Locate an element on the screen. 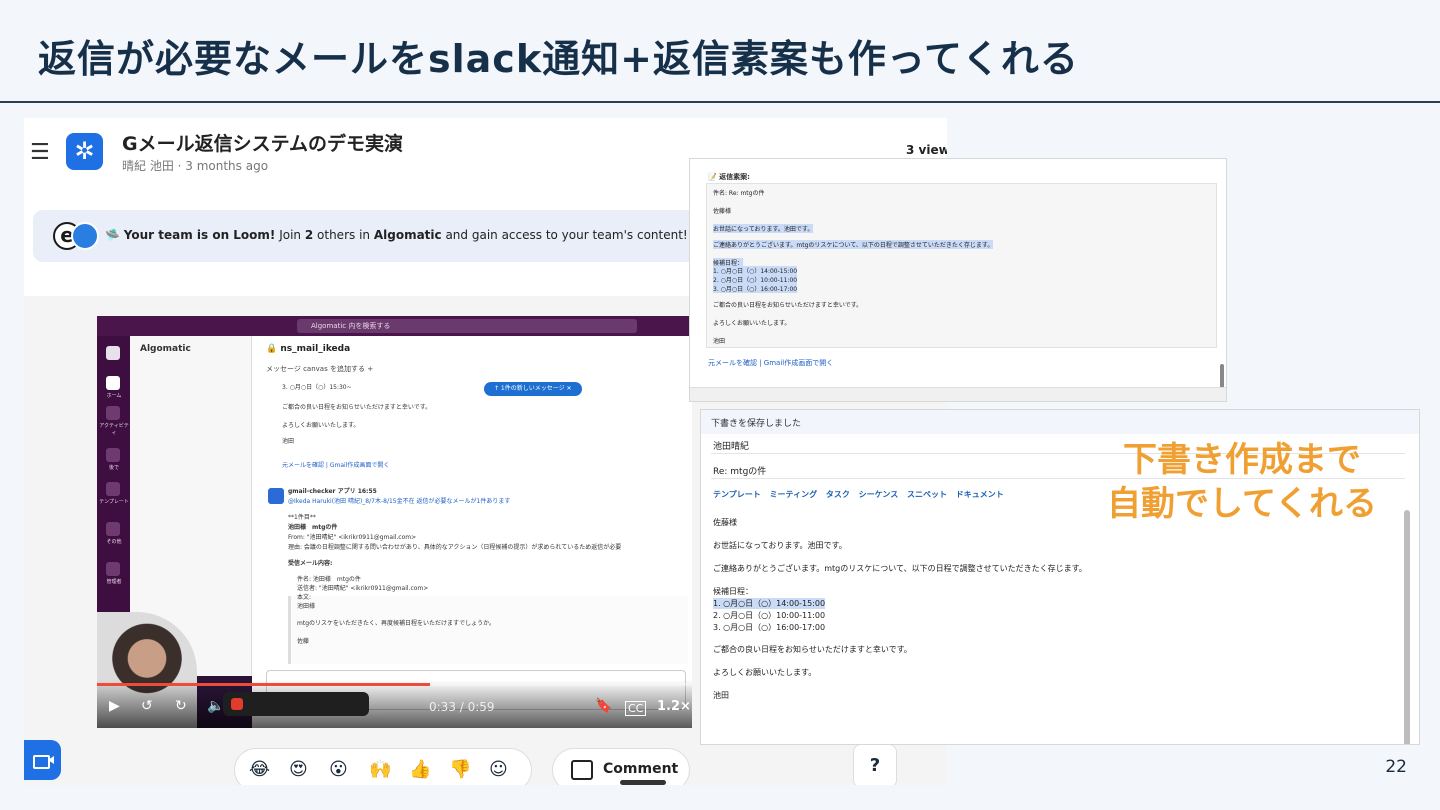  reaction-bar: 😂 😍 😮 🙌 👍 👎 ☺ is located at coordinates (383, 766).